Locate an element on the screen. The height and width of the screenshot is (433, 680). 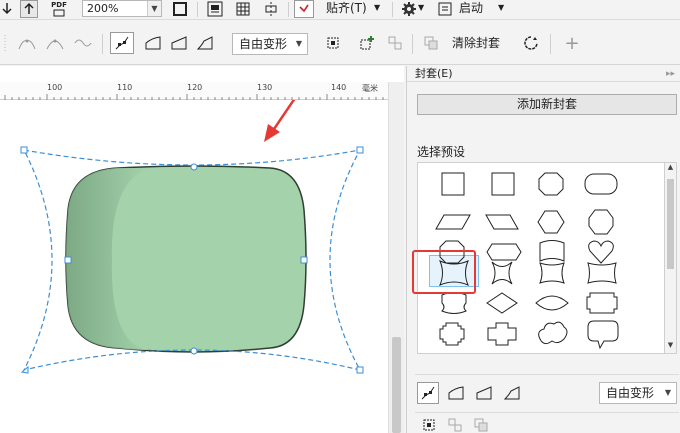
preset-heart is located at coordinates (601, 252).